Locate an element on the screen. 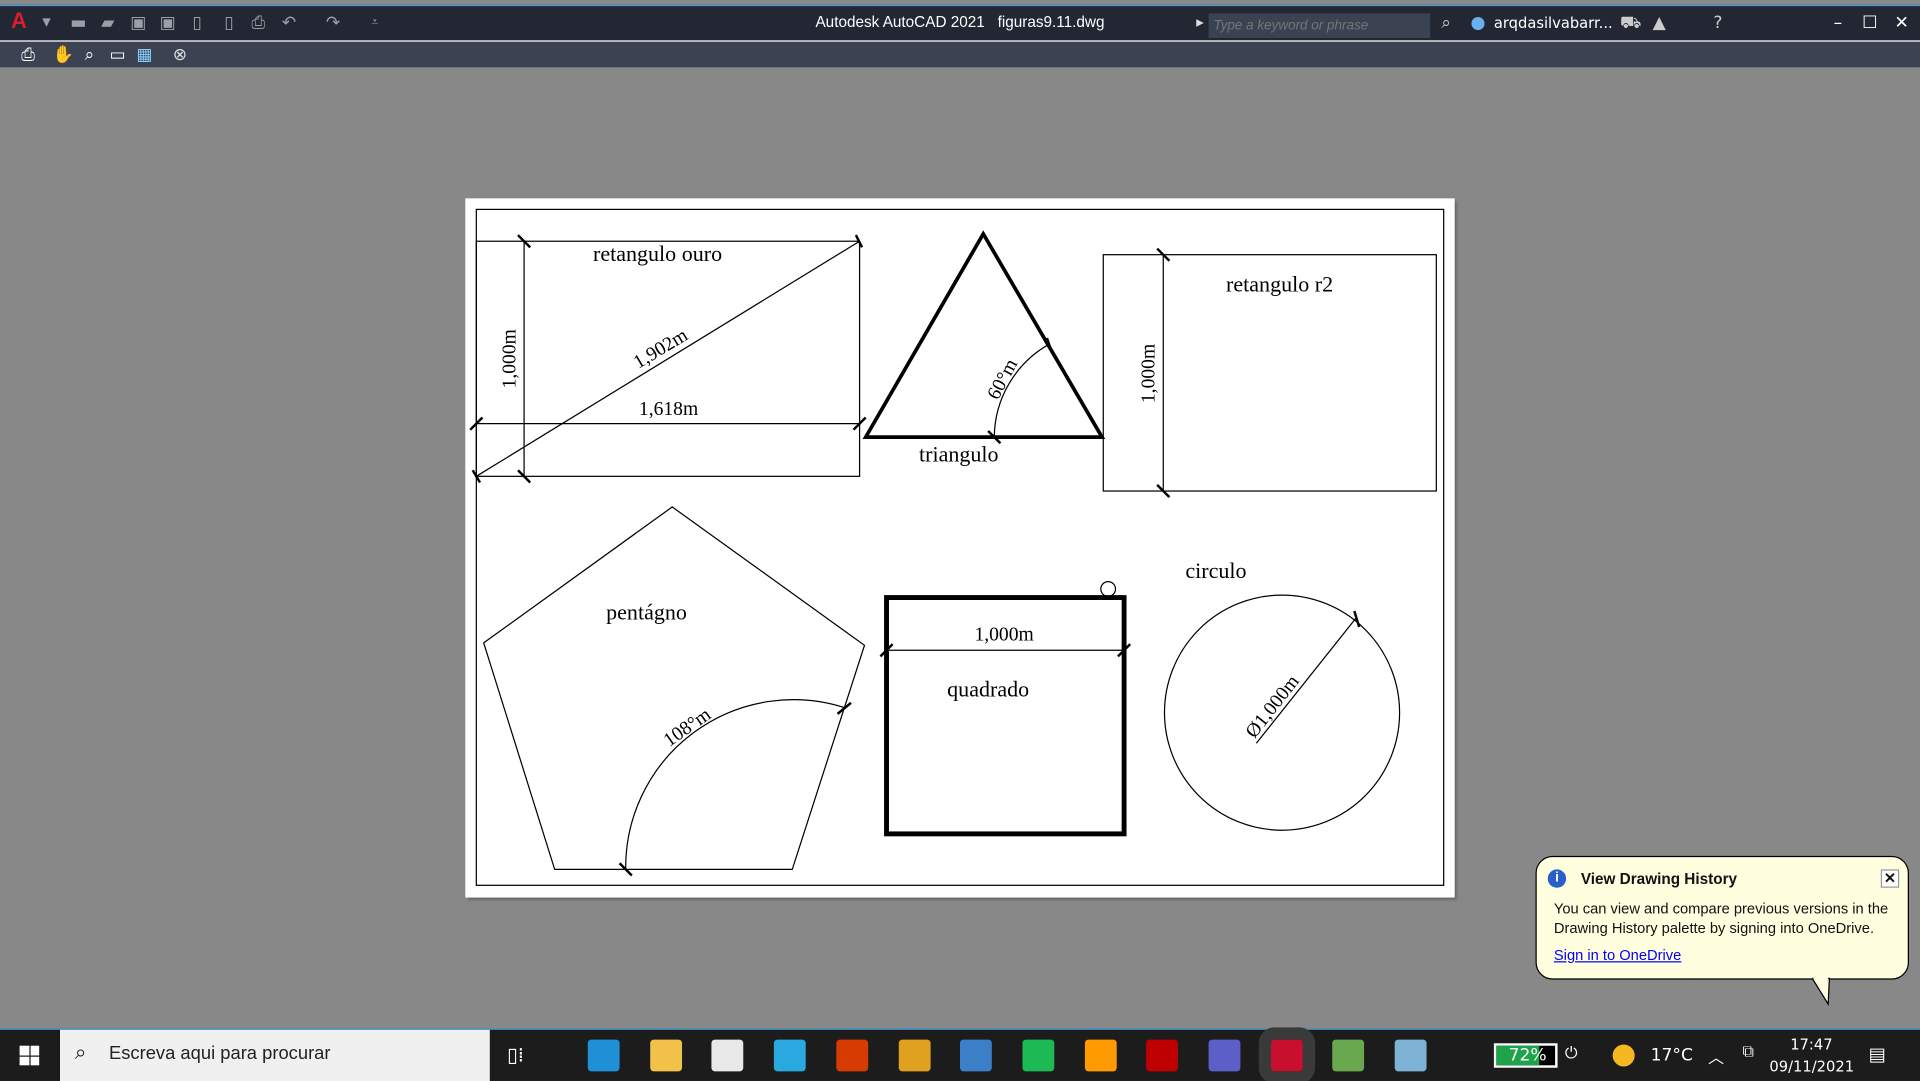  taskbar-app-photos-icon is located at coordinates (976, 1055).